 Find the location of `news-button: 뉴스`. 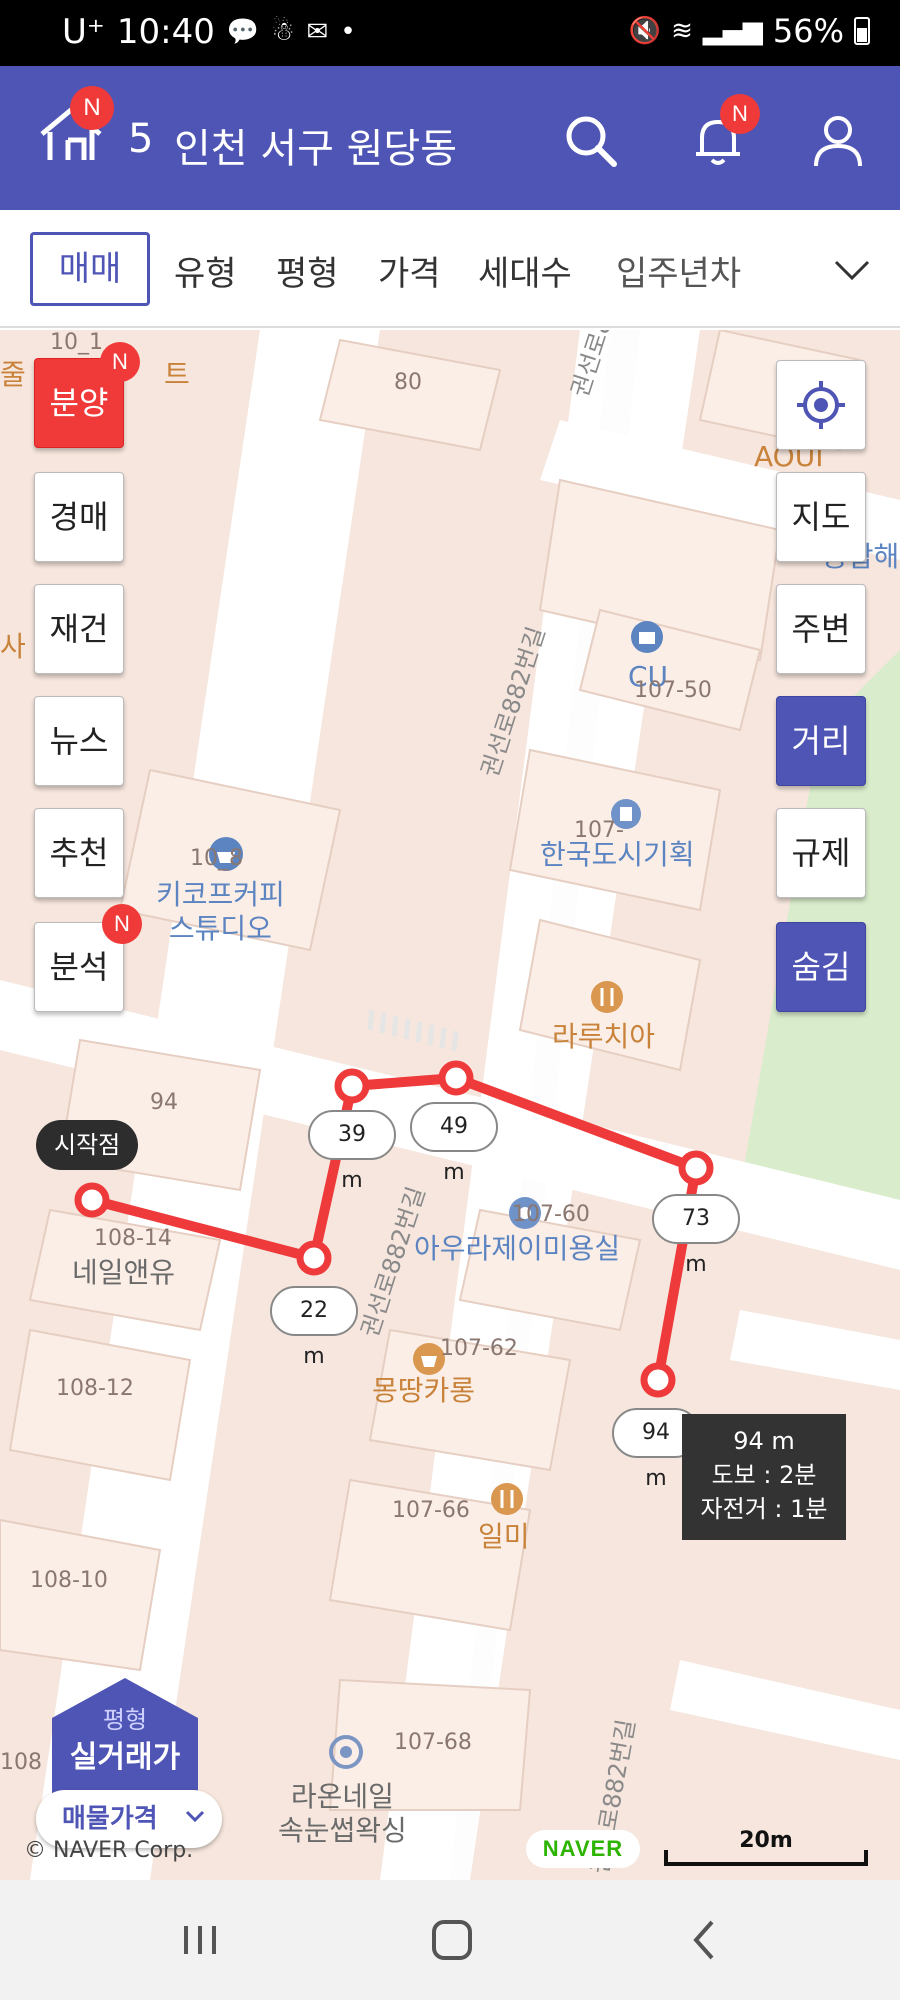

news-button: 뉴스 is located at coordinates (79, 741).